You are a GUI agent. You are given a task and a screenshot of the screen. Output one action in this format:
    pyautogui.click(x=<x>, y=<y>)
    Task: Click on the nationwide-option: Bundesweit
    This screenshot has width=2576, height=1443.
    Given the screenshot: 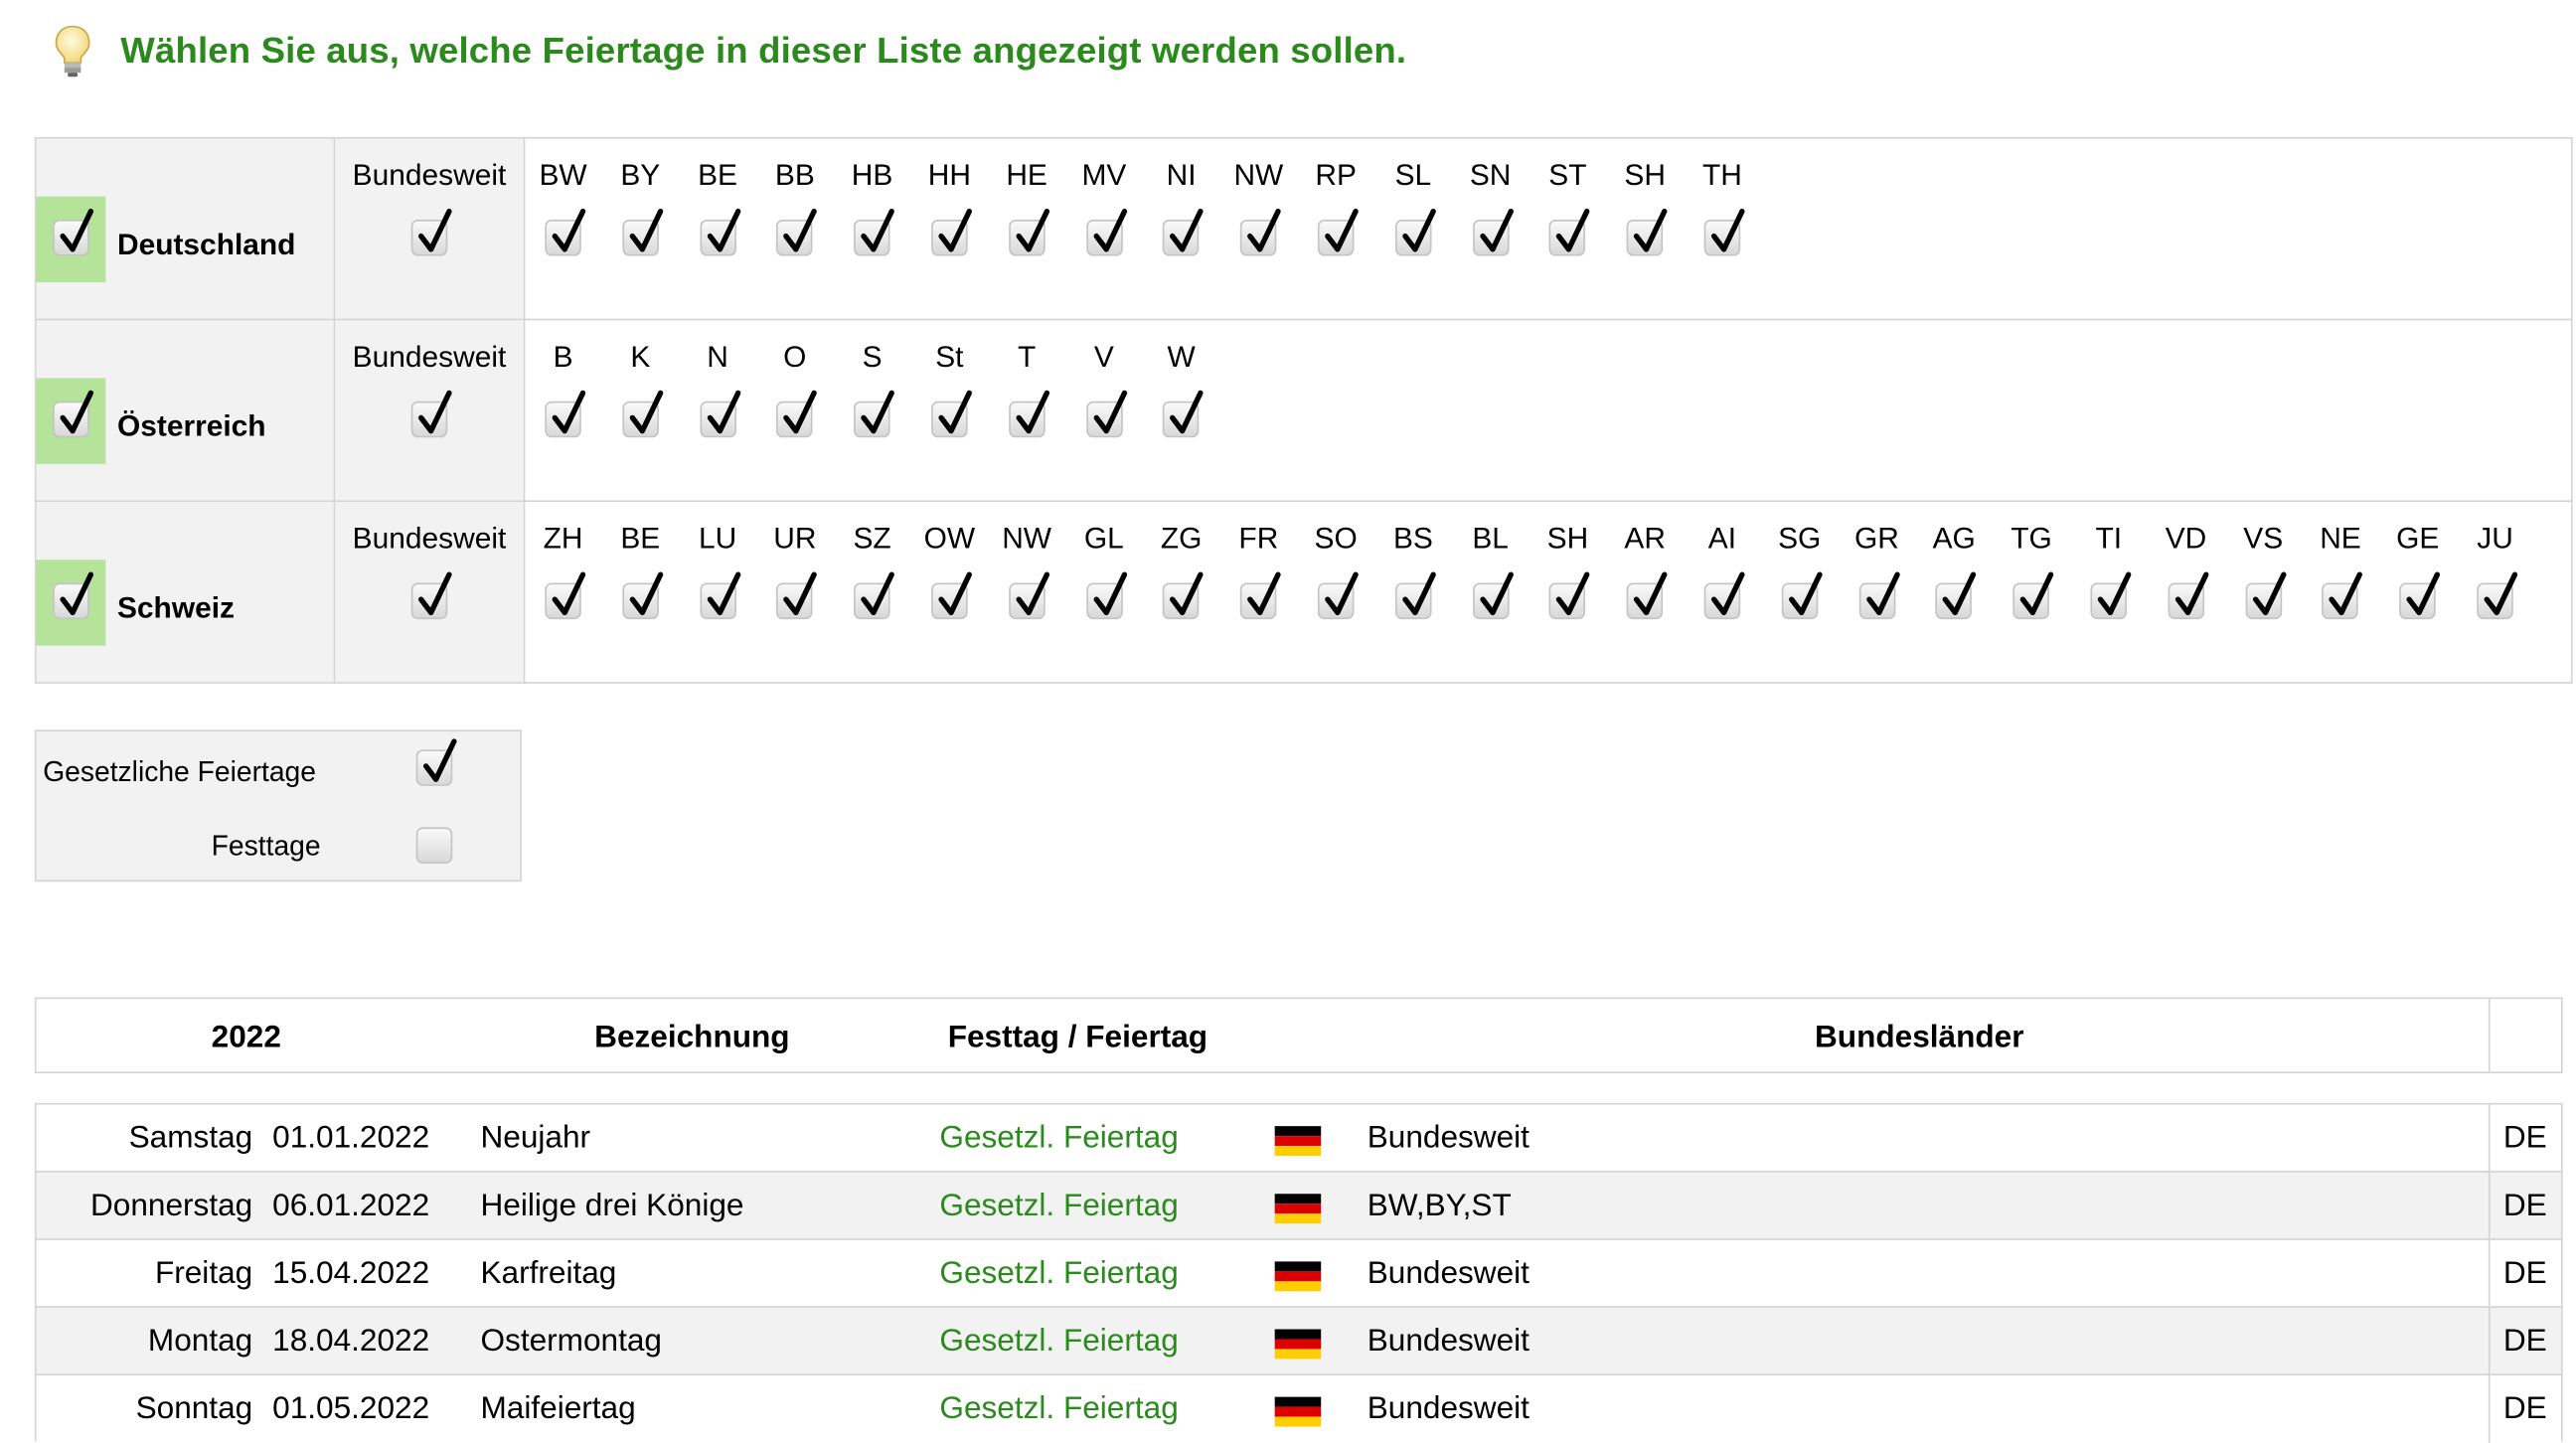 What is the action you would take?
    pyautogui.click(x=429, y=394)
    